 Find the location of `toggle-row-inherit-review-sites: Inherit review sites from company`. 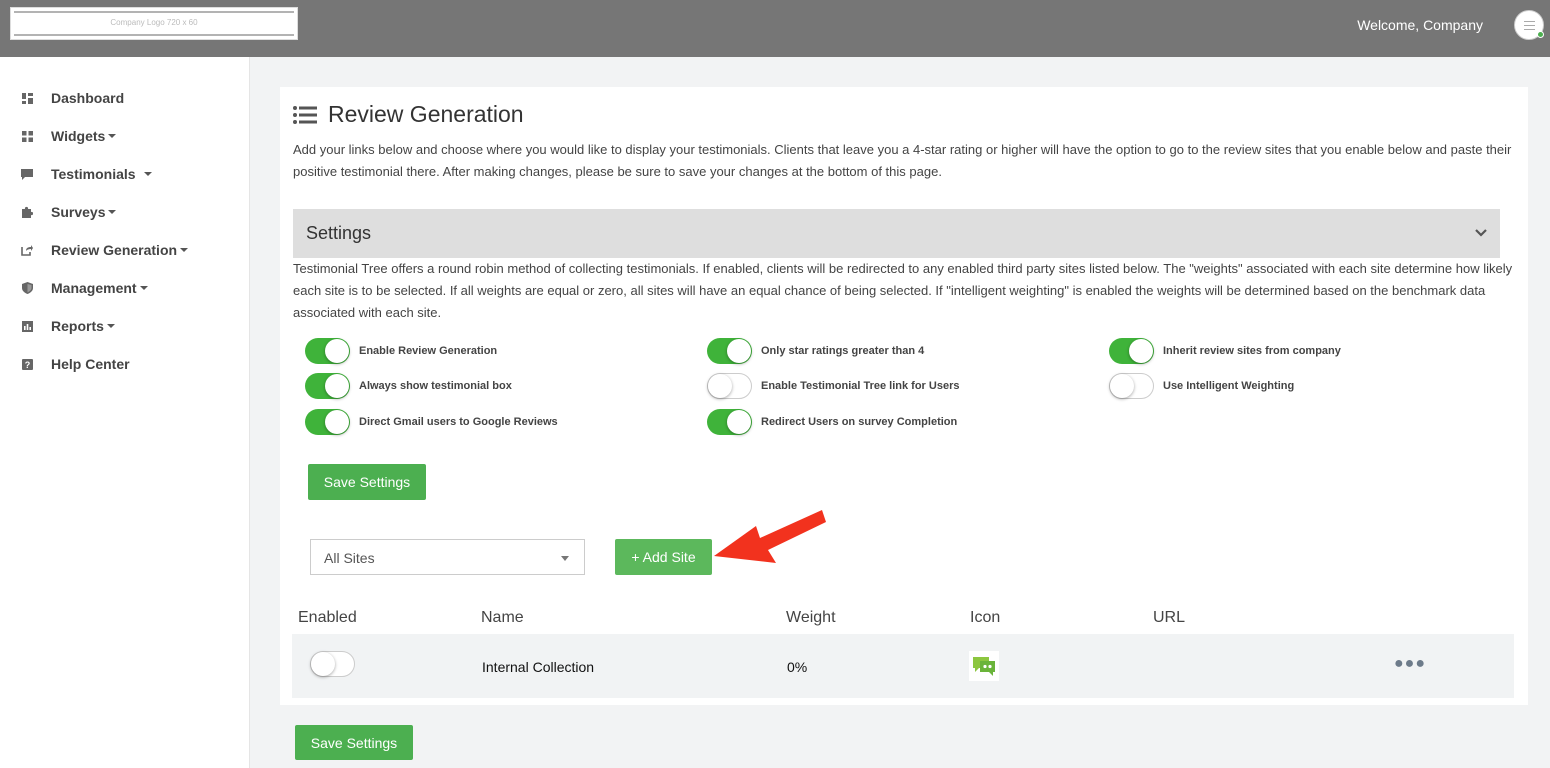

toggle-row-inherit-review-sites: Inherit review sites from company is located at coordinates (1225, 351).